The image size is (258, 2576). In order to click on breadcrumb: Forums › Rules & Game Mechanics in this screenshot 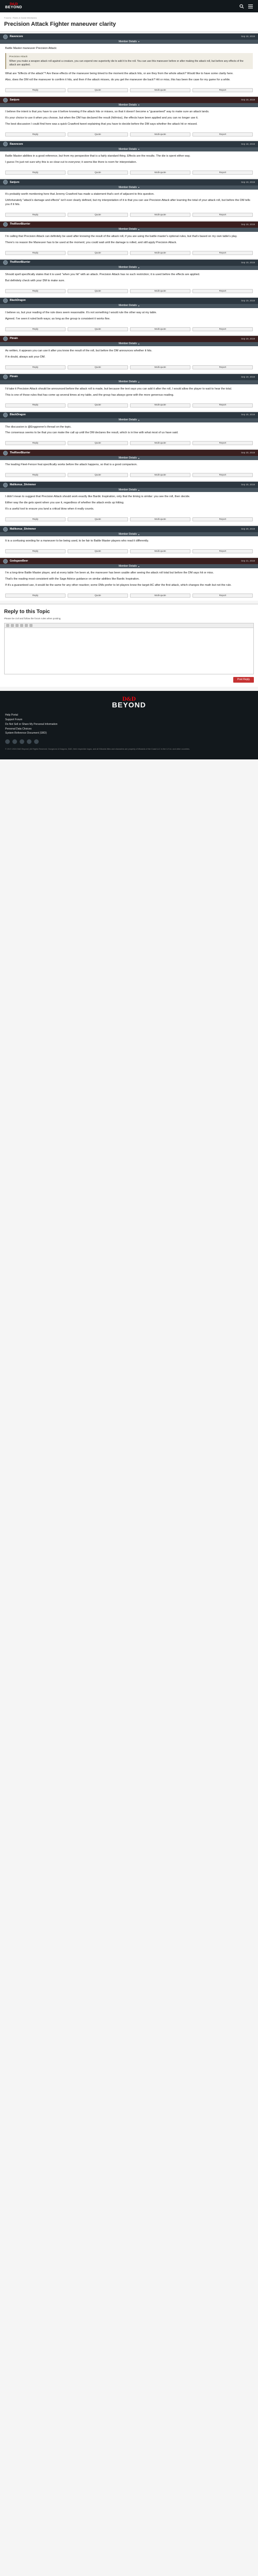, I will do `click(129, 17)`.